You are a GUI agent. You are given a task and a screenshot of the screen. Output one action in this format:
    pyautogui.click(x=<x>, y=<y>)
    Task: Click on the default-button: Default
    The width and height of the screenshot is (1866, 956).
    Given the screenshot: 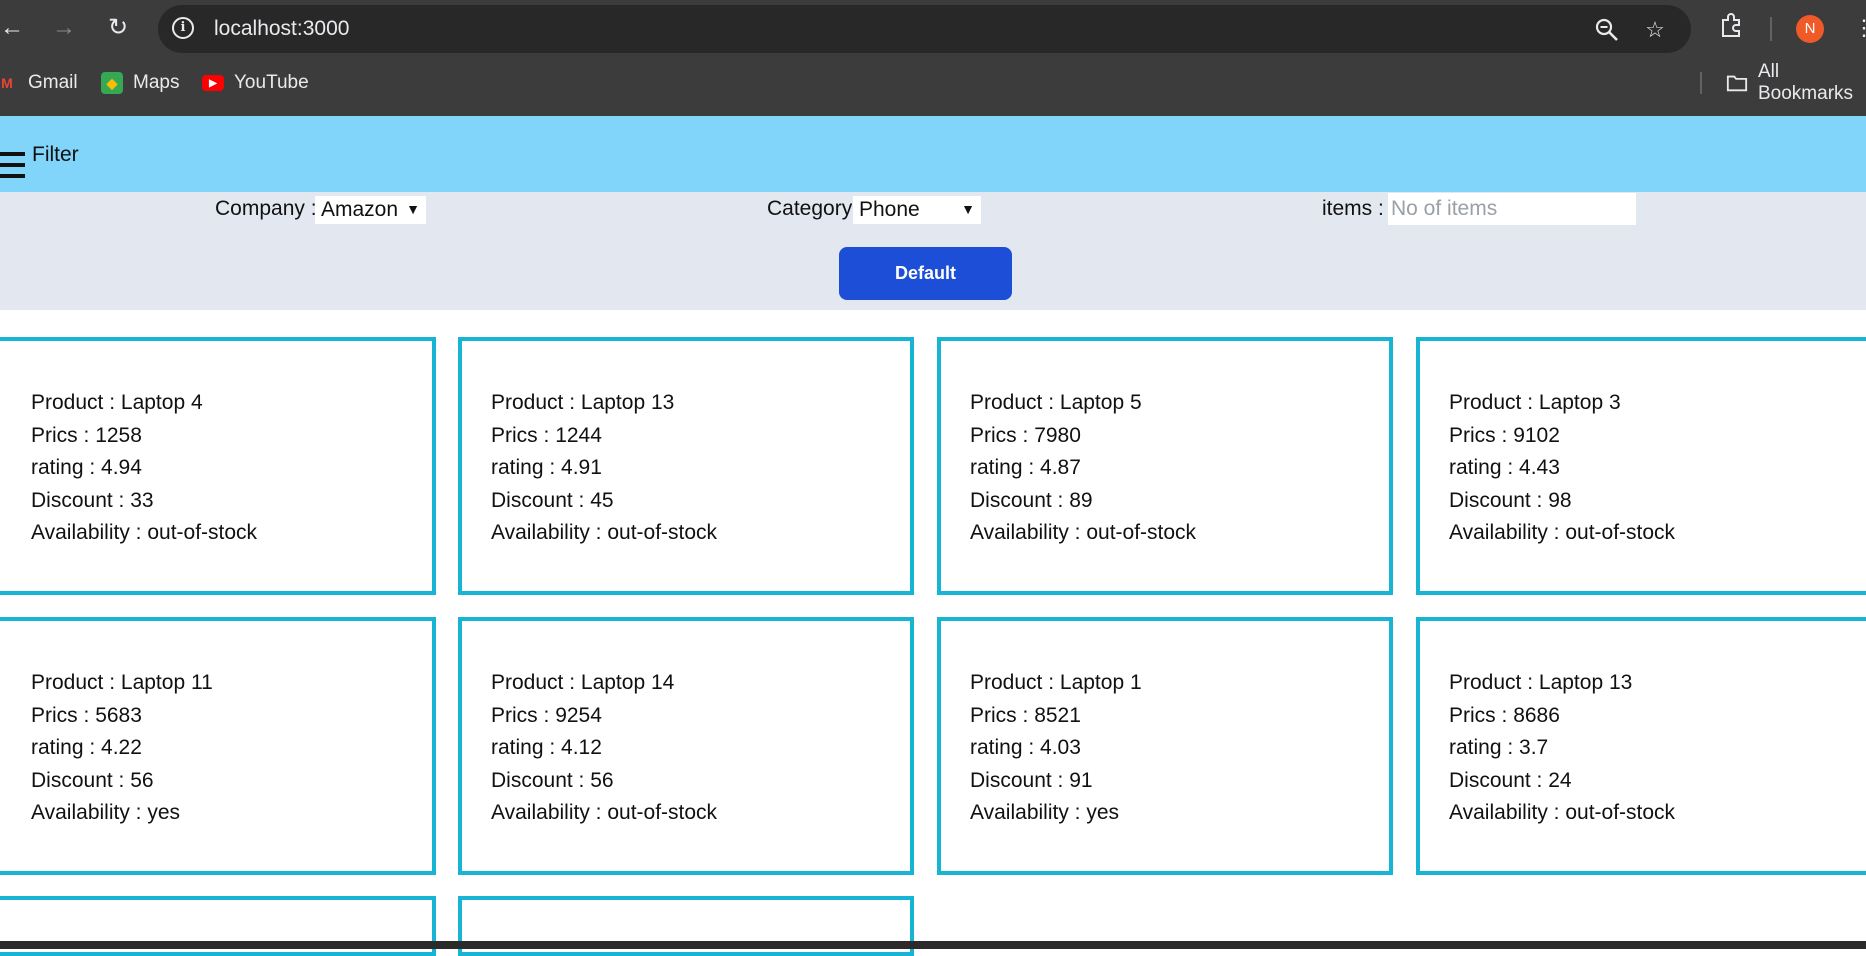 What is the action you would take?
    pyautogui.click(x=925, y=273)
    